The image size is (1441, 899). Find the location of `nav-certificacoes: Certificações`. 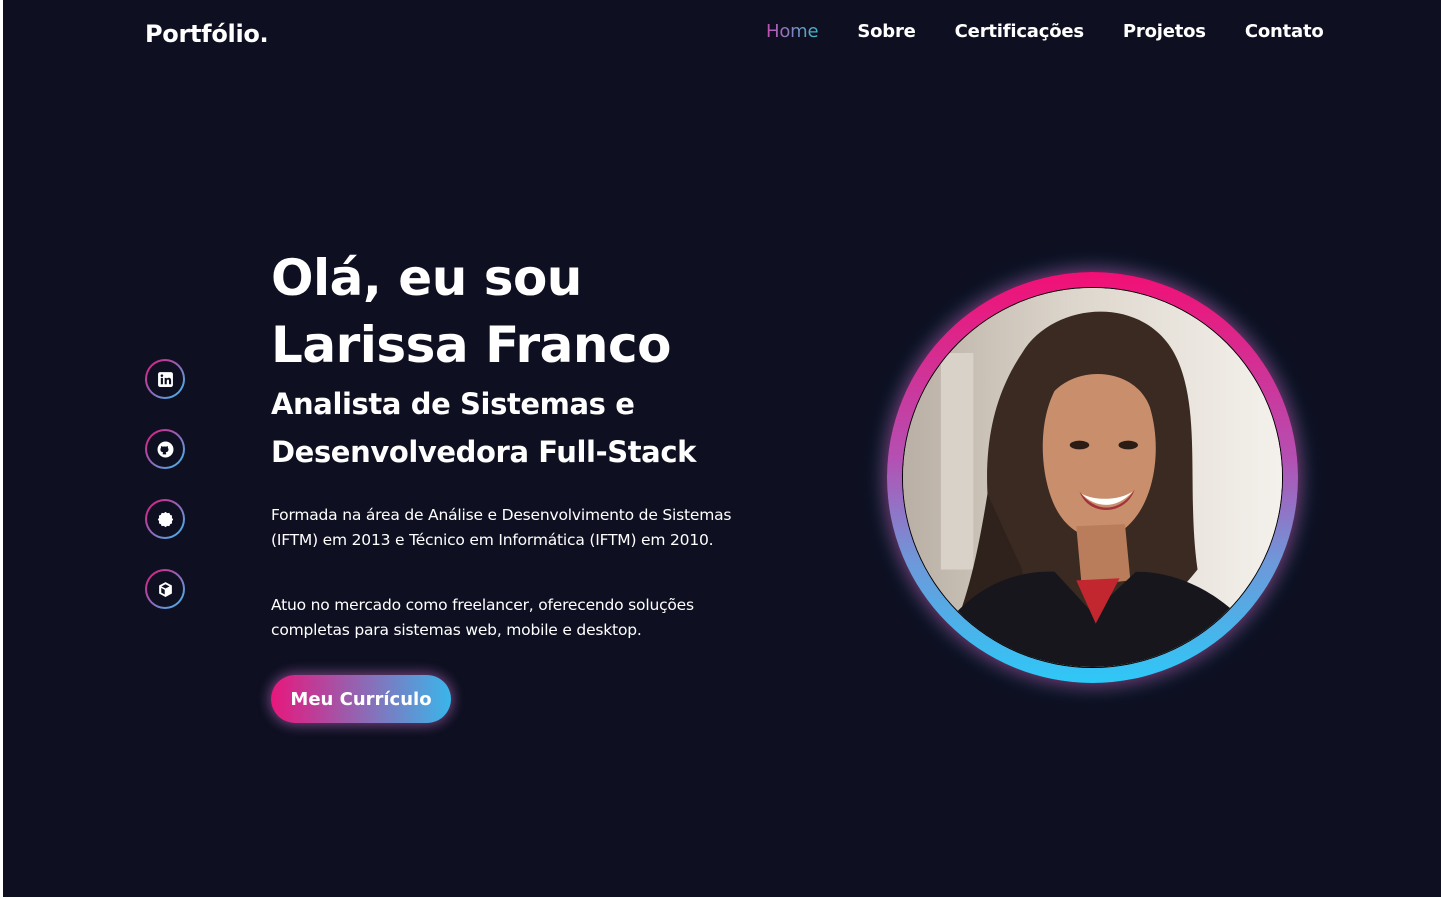

nav-certificacoes: Certificações is located at coordinates (1019, 31).